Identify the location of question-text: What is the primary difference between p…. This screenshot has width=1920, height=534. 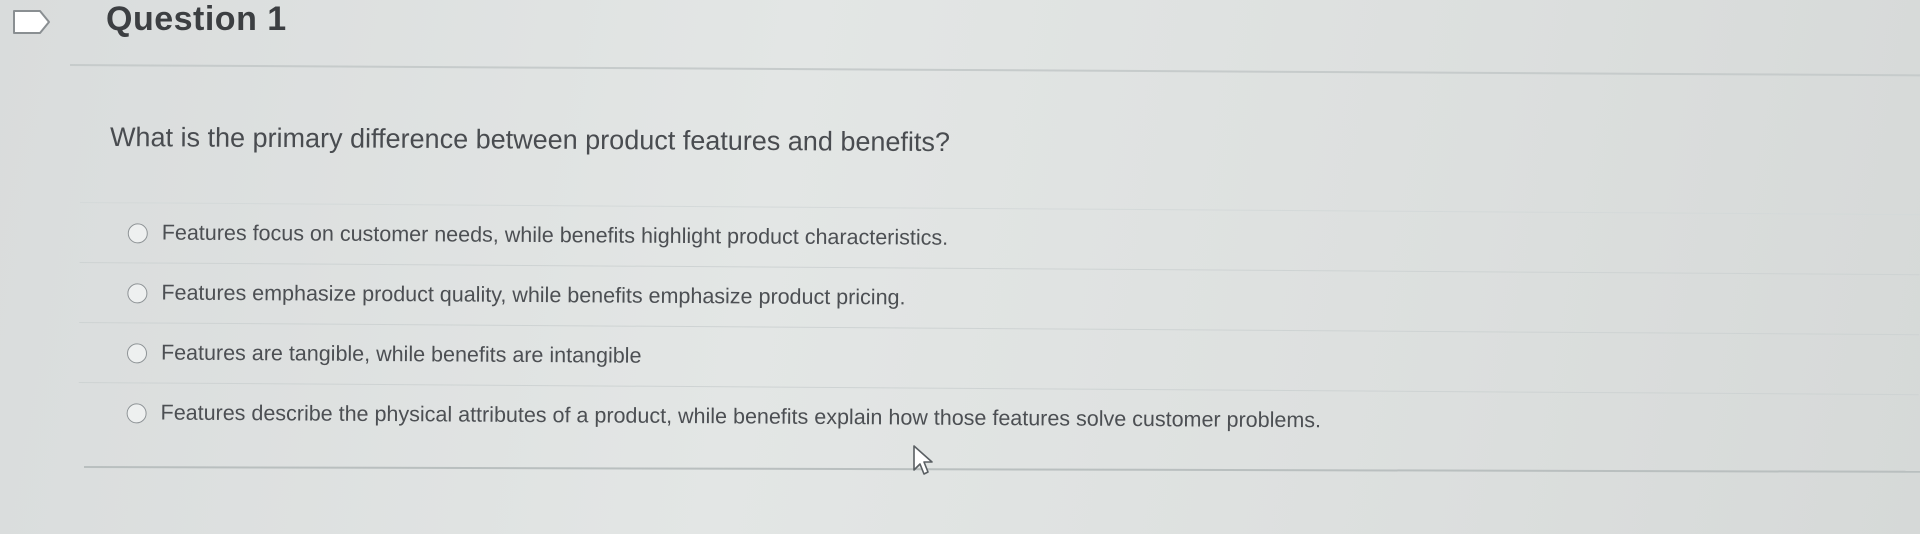
(530, 140).